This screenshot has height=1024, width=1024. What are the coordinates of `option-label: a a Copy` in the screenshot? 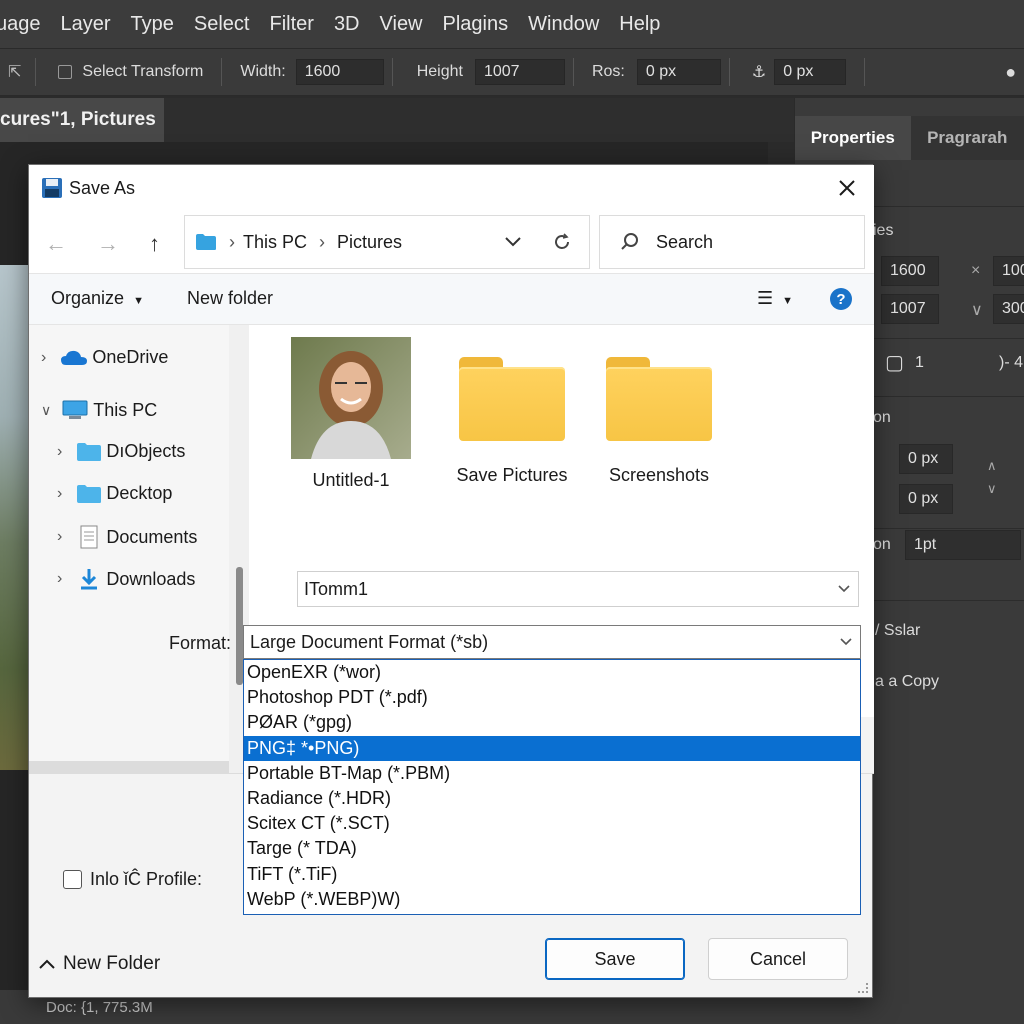 It's located at (907, 682).